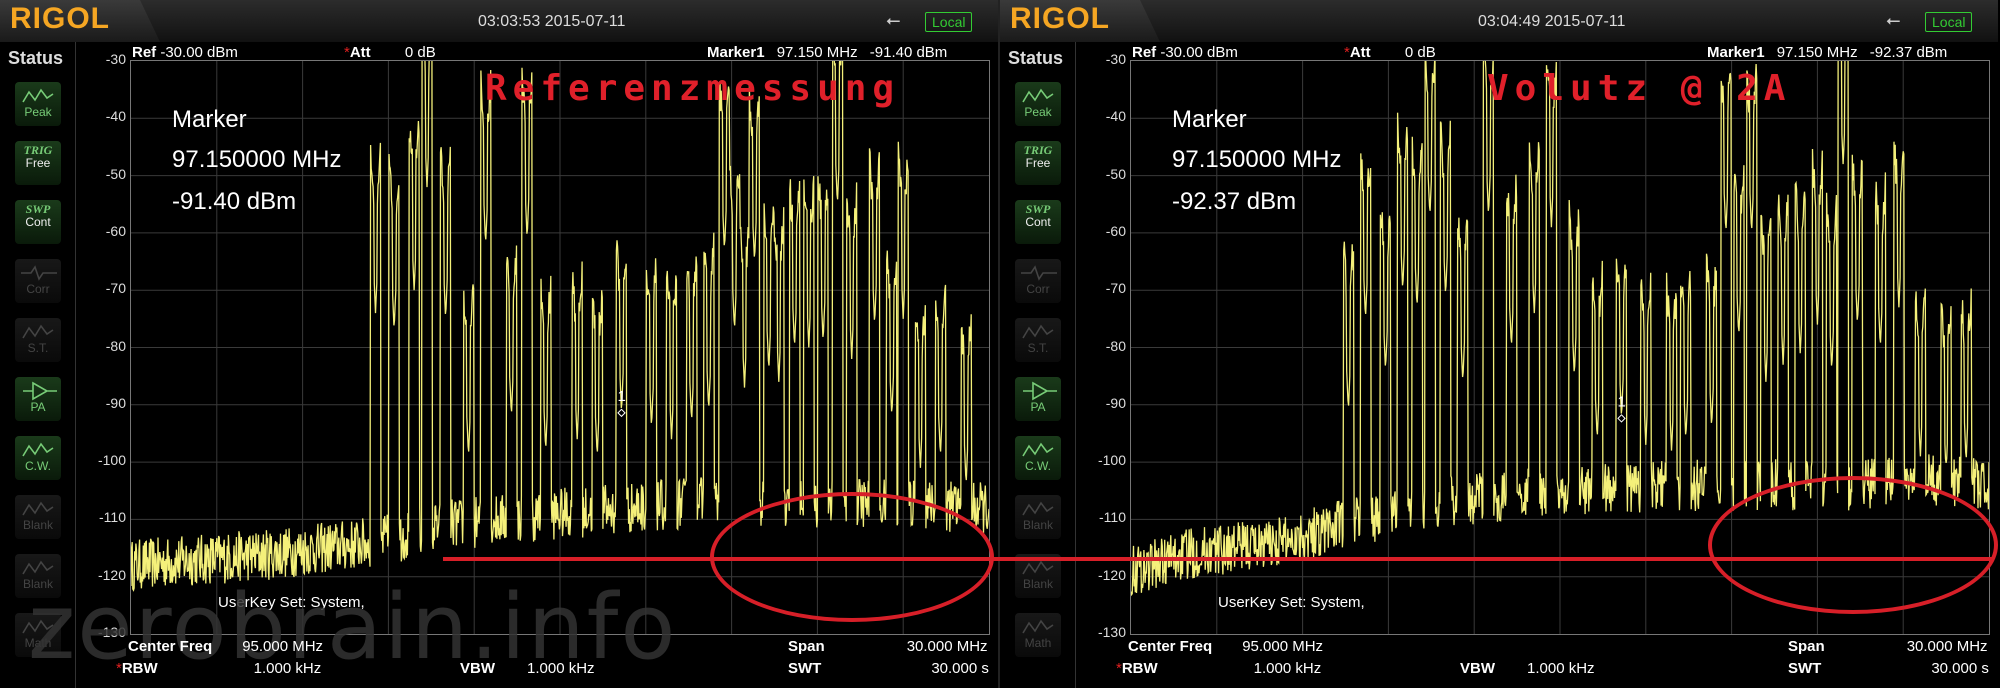 The width and height of the screenshot is (2000, 688). What do you see at coordinates (477, 668) in the screenshot?
I see `vbw-label: VBW` at bounding box center [477, 668].